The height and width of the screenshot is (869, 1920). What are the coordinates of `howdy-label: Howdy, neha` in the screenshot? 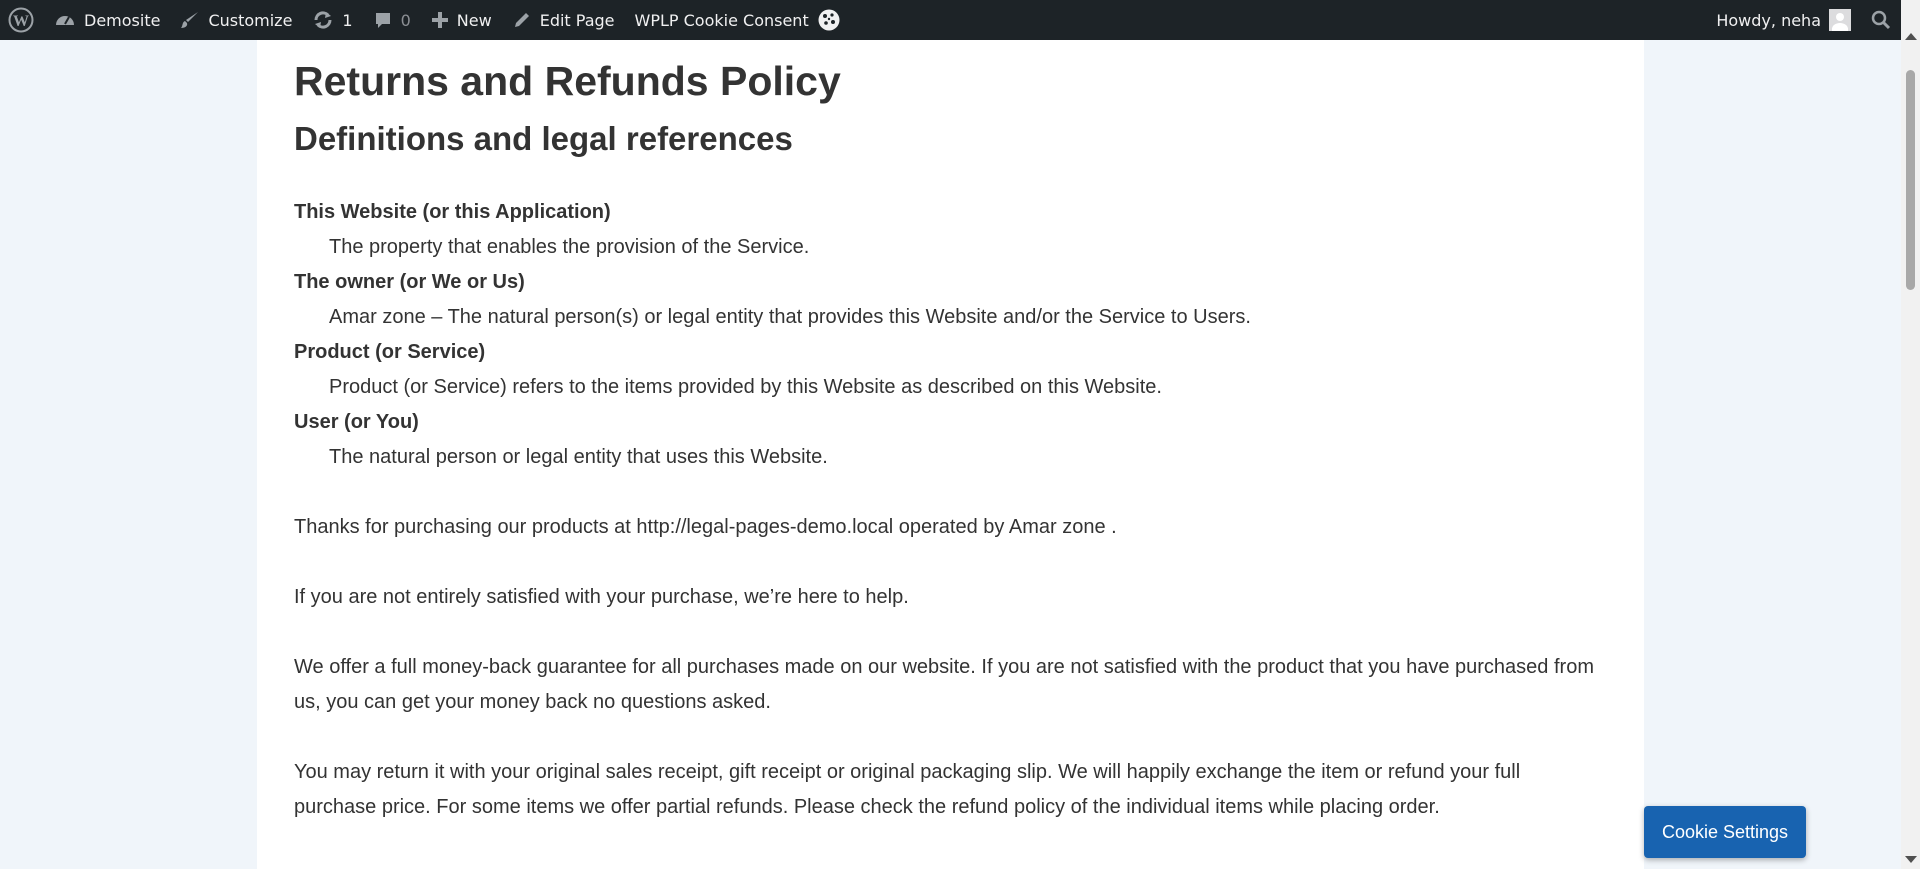 It's located at (1768, 20).